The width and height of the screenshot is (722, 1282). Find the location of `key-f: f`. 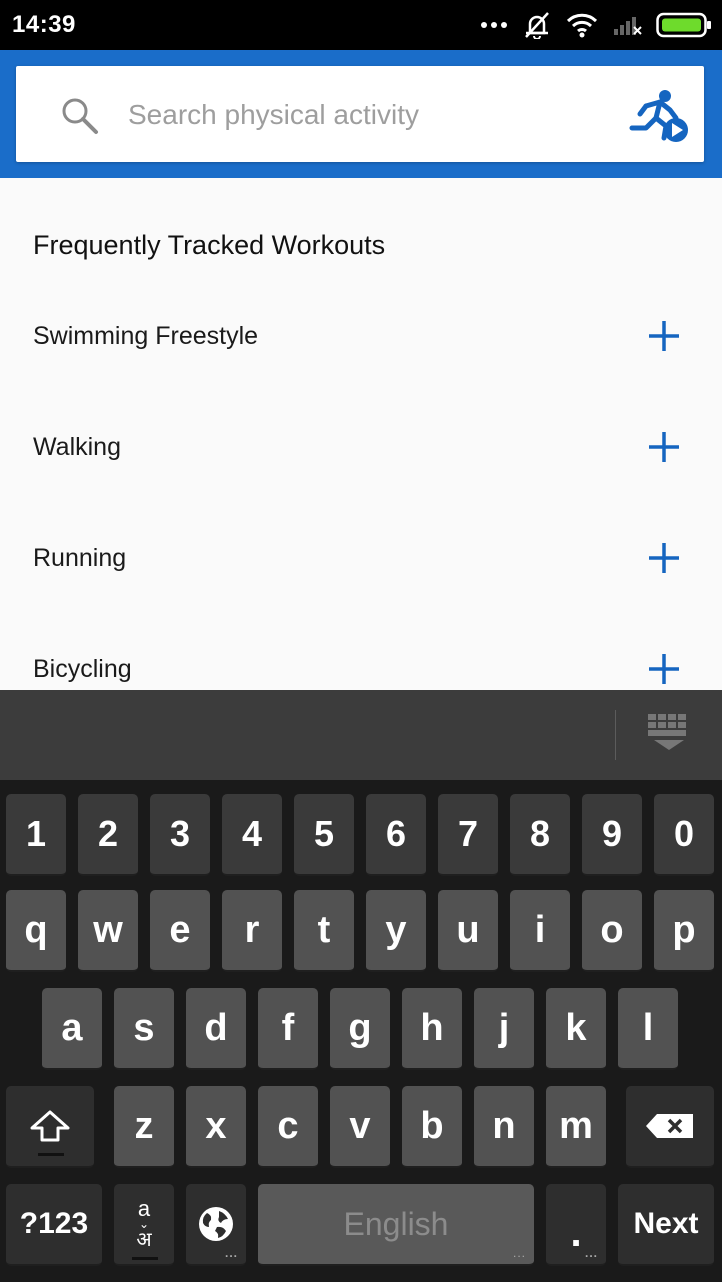

key-f: f is located at coordinates (288, 1029).